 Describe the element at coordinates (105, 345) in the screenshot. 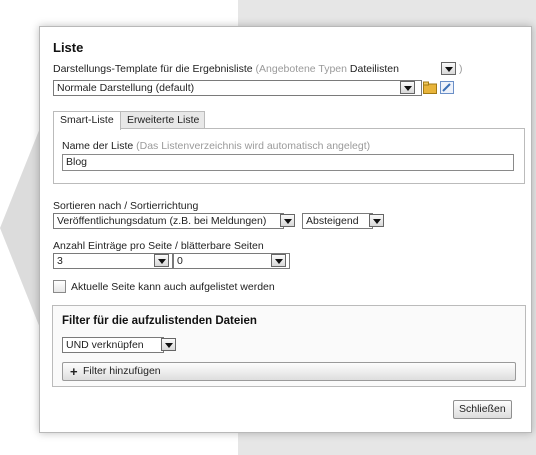

I see `filter-combine-value: UND verknüpfen` at that location.